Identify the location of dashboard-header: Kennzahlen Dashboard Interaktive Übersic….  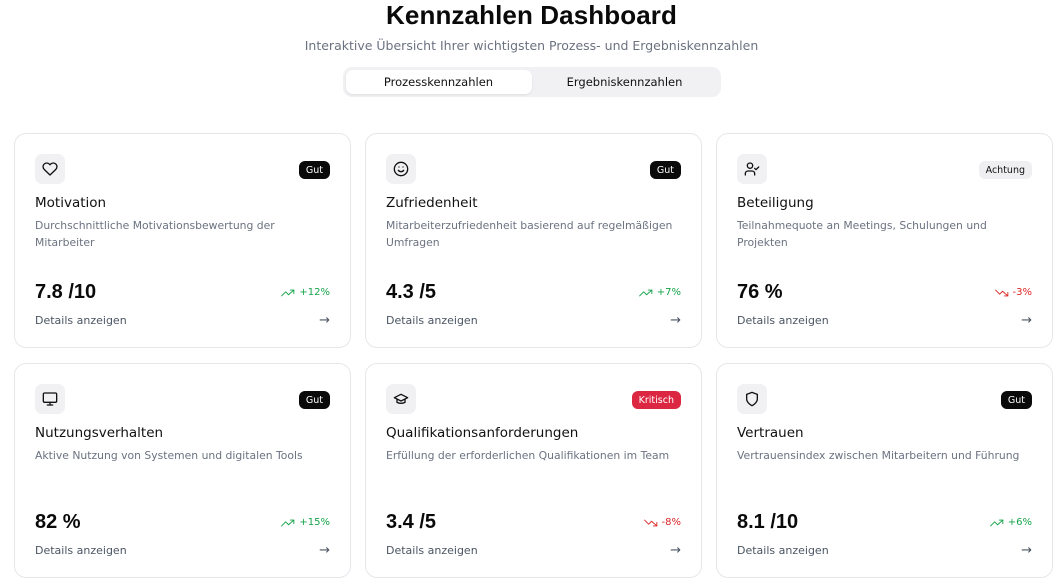
(531, 26).